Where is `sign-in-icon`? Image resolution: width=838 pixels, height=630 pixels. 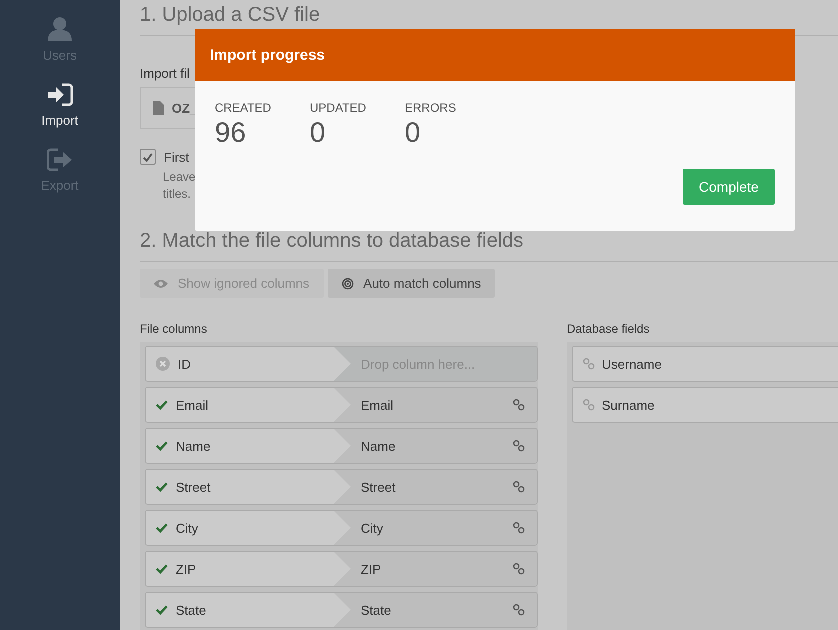 sign-in-icon is located at coordinates (60, 95).